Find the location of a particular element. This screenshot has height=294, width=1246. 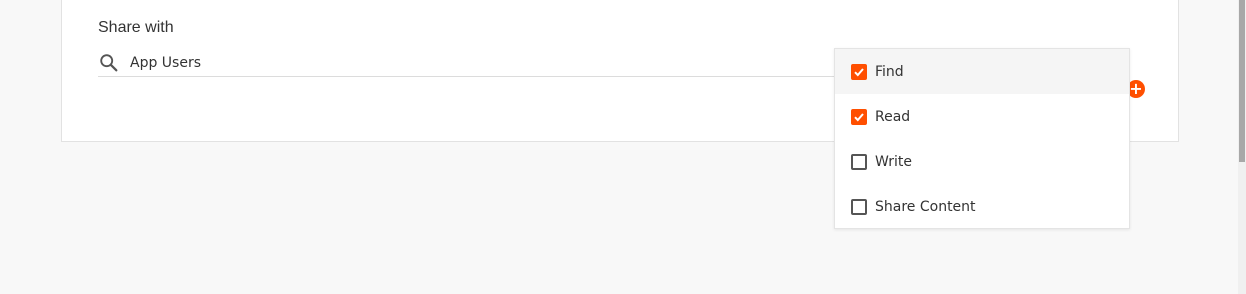

permission-option-find: Find is located at coordinates (982, 71).